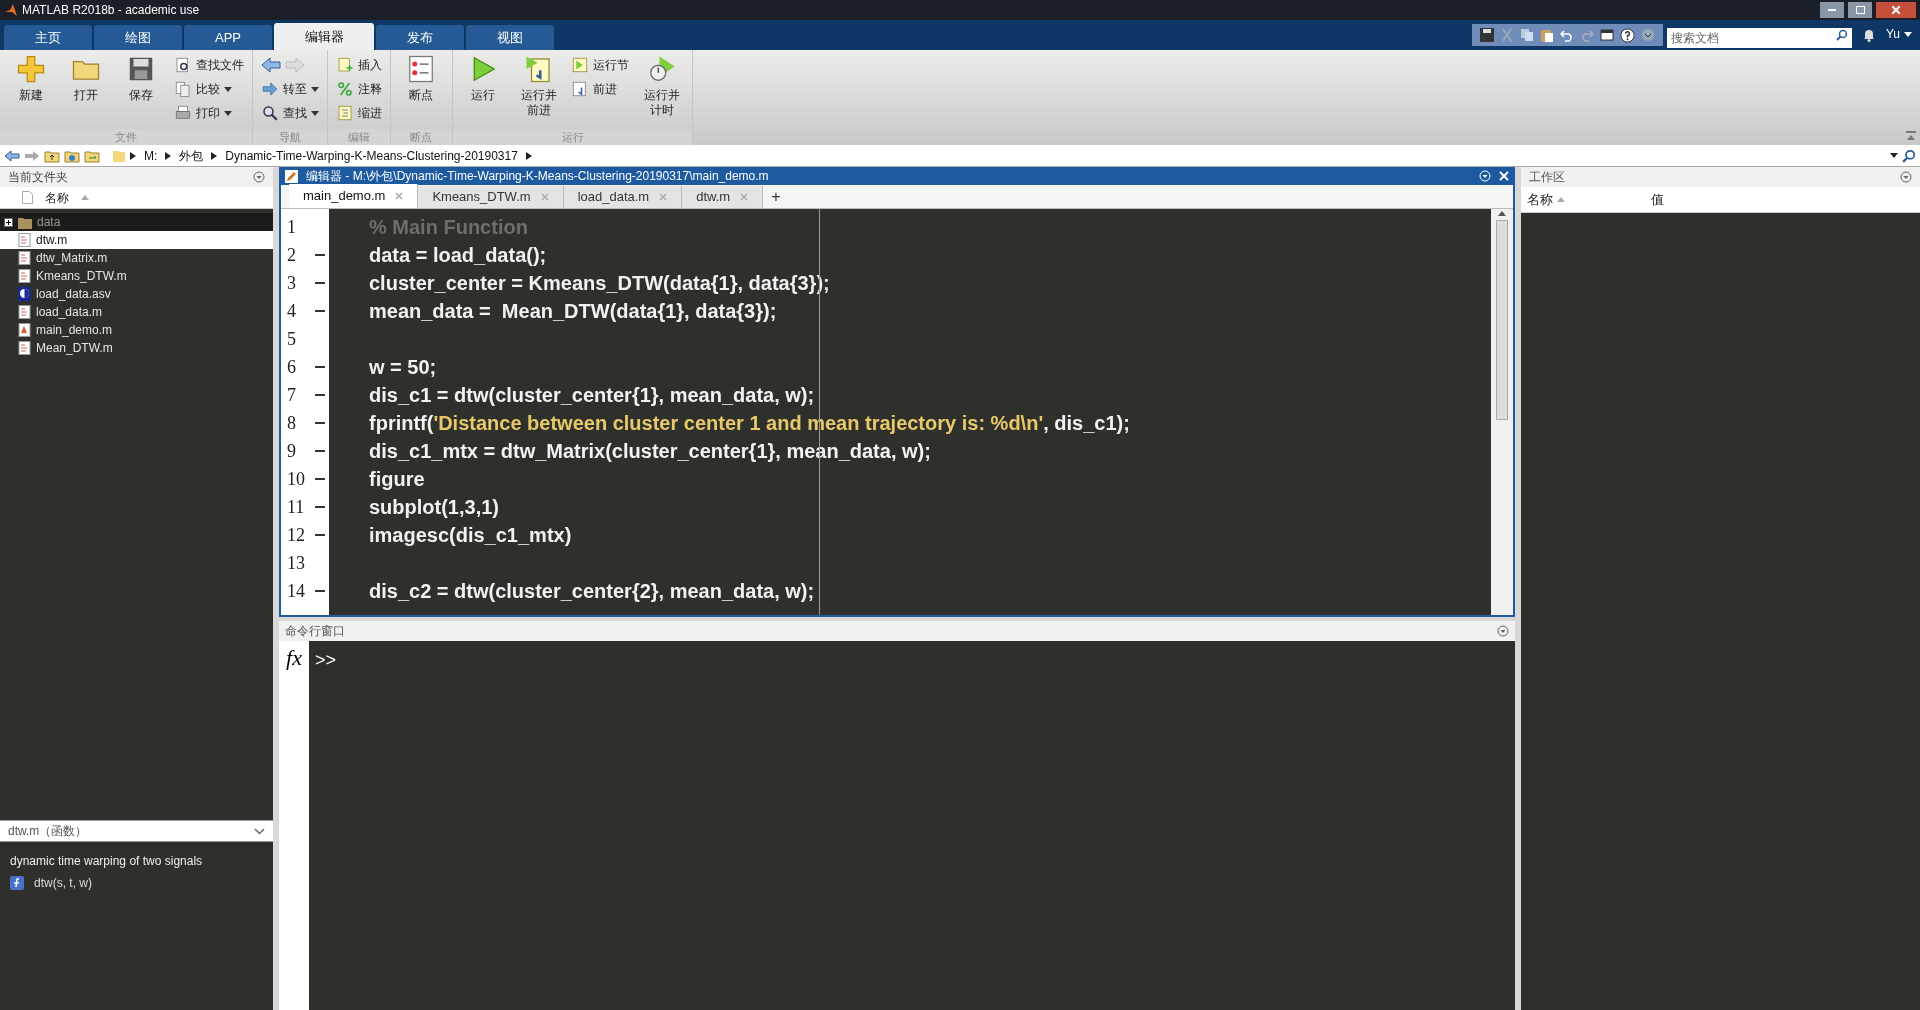 The height and width of the screenshot is (1010, 1920). I want to click on toolstrip-button: 查找文件, so click(208, 65).